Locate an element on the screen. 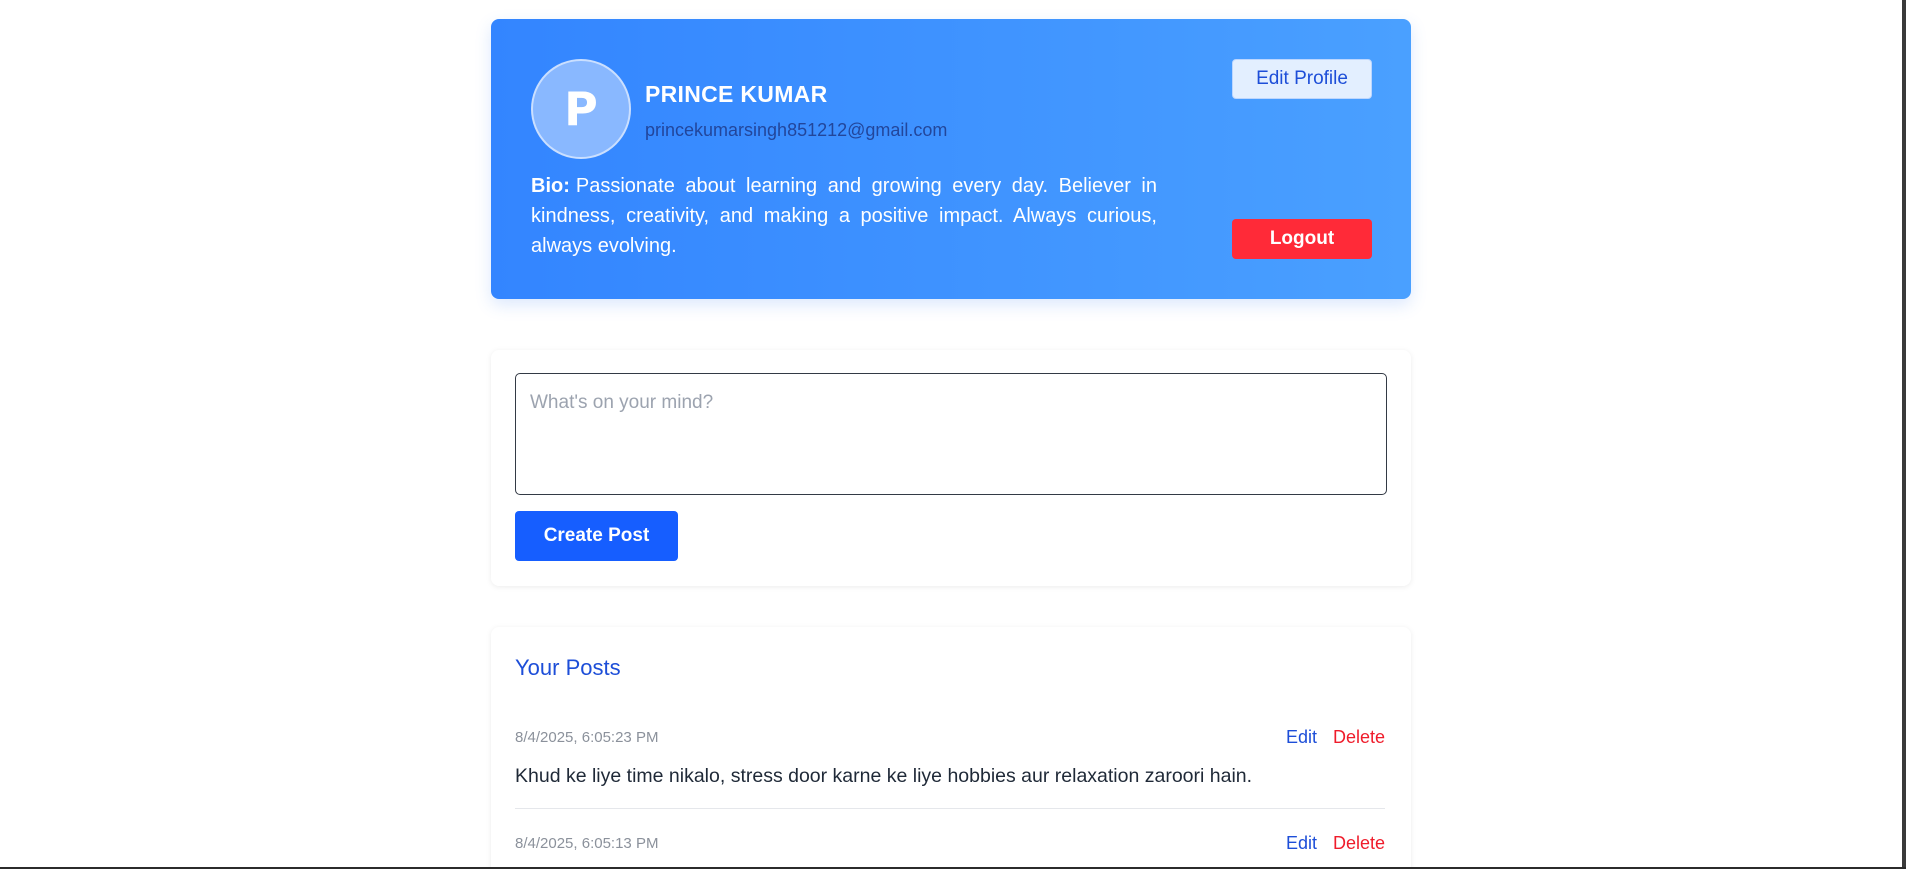 This screenshot has height=869, width=1906. post-meta: 8/4/2025, 6:05:13 PM Edit Delete is located at coordinates (950, 843).